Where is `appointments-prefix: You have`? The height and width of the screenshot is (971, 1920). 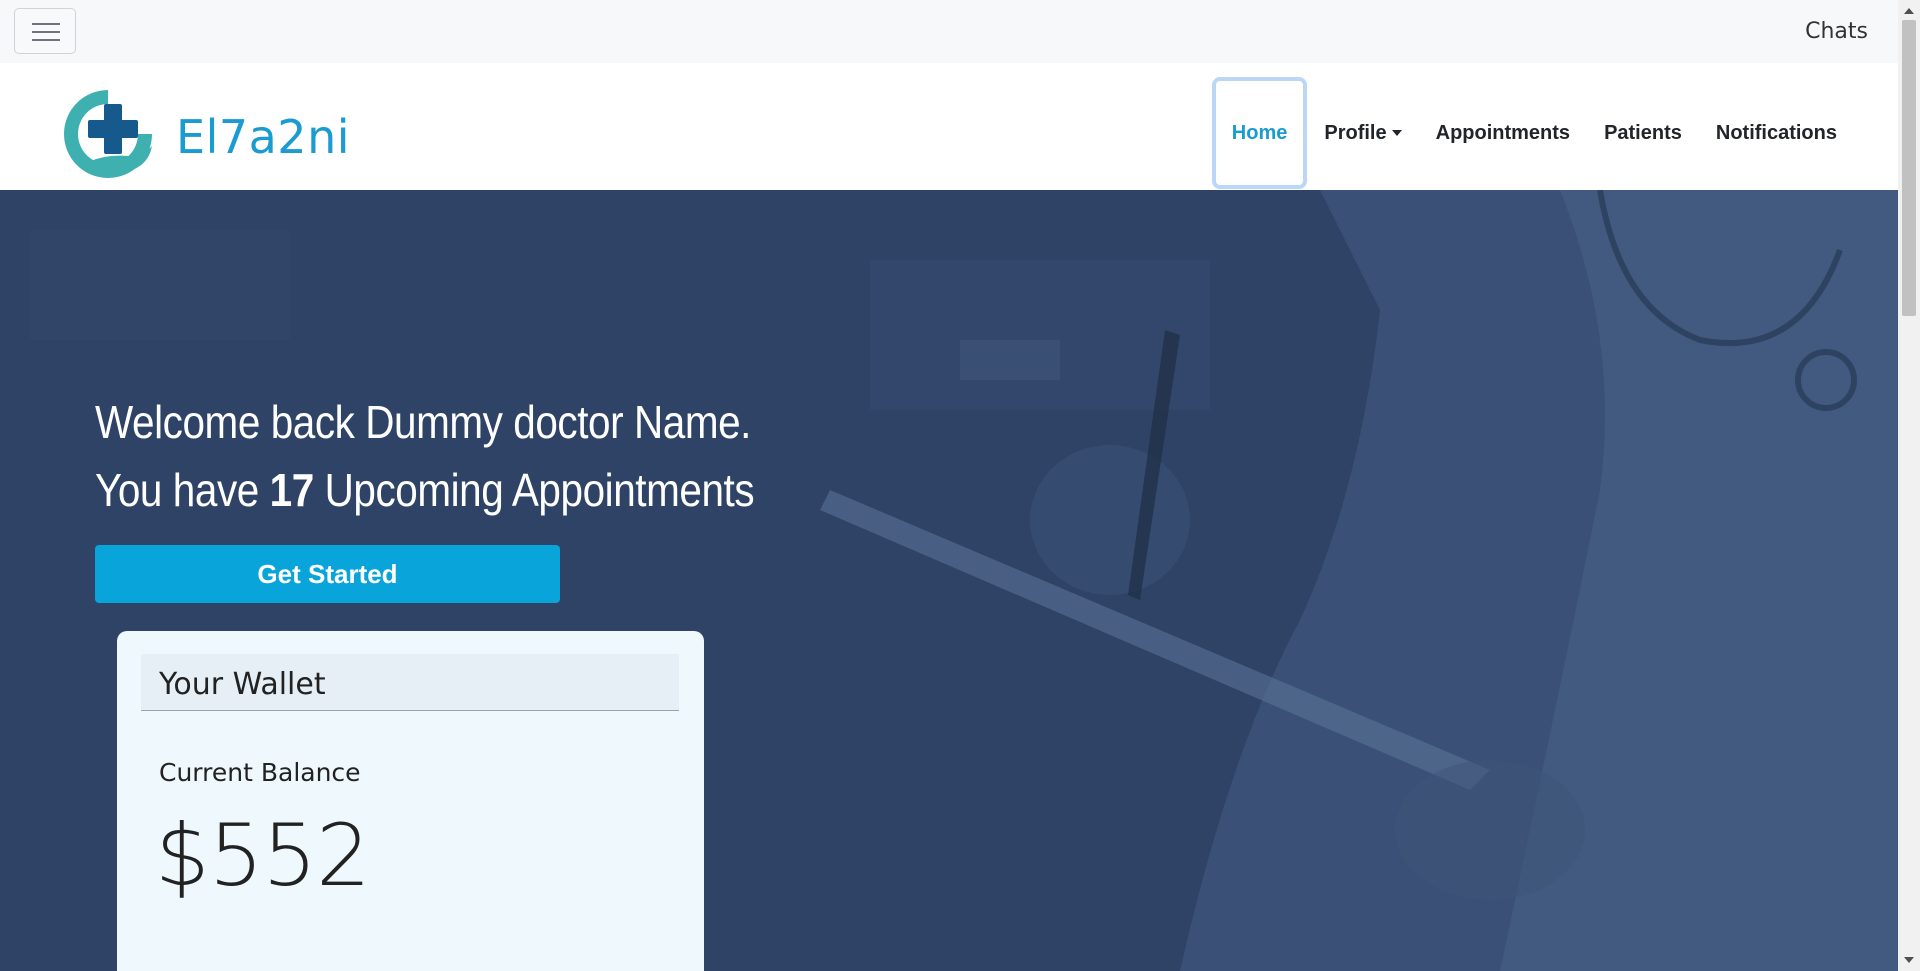
appointments-prefix: You have is located at coordinates (182, 490).